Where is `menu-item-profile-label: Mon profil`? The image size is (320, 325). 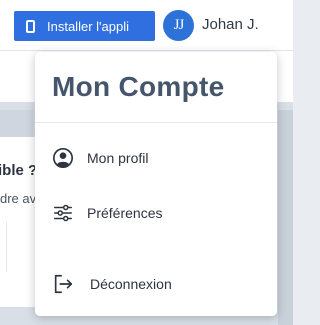
menu-item-profile-label: Mon profil is located at coordinates (118, 158).